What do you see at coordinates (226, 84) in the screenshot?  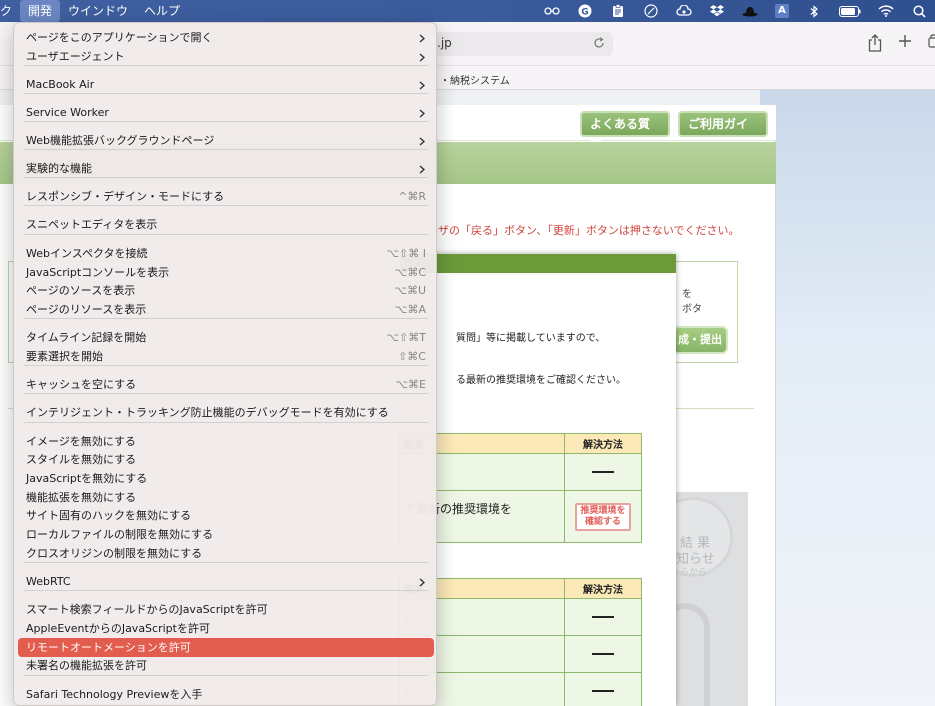 I see `menu-item-macbook-air: MacBook Air` at bounding box center [226, 84].